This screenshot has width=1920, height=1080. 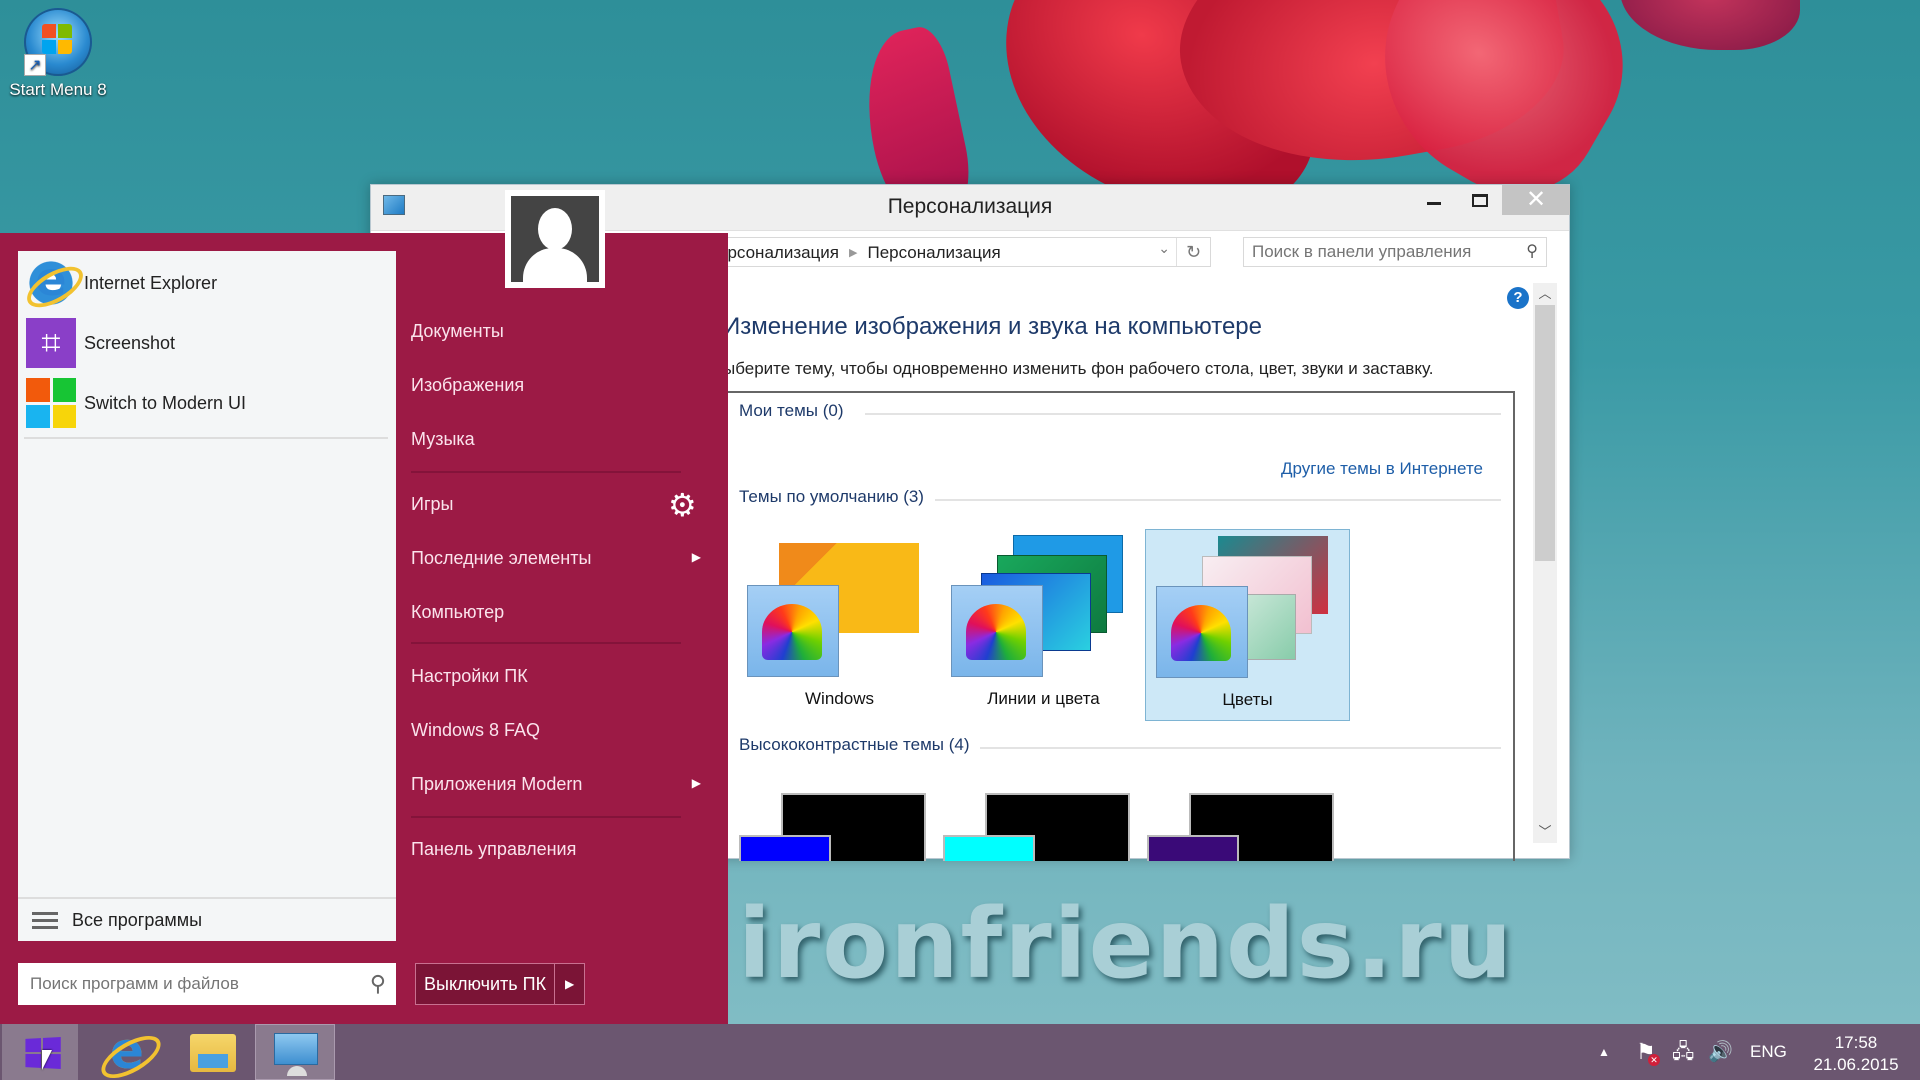 I want to click on menu-item-computer: Компьютер, so click(x=556, y=612).